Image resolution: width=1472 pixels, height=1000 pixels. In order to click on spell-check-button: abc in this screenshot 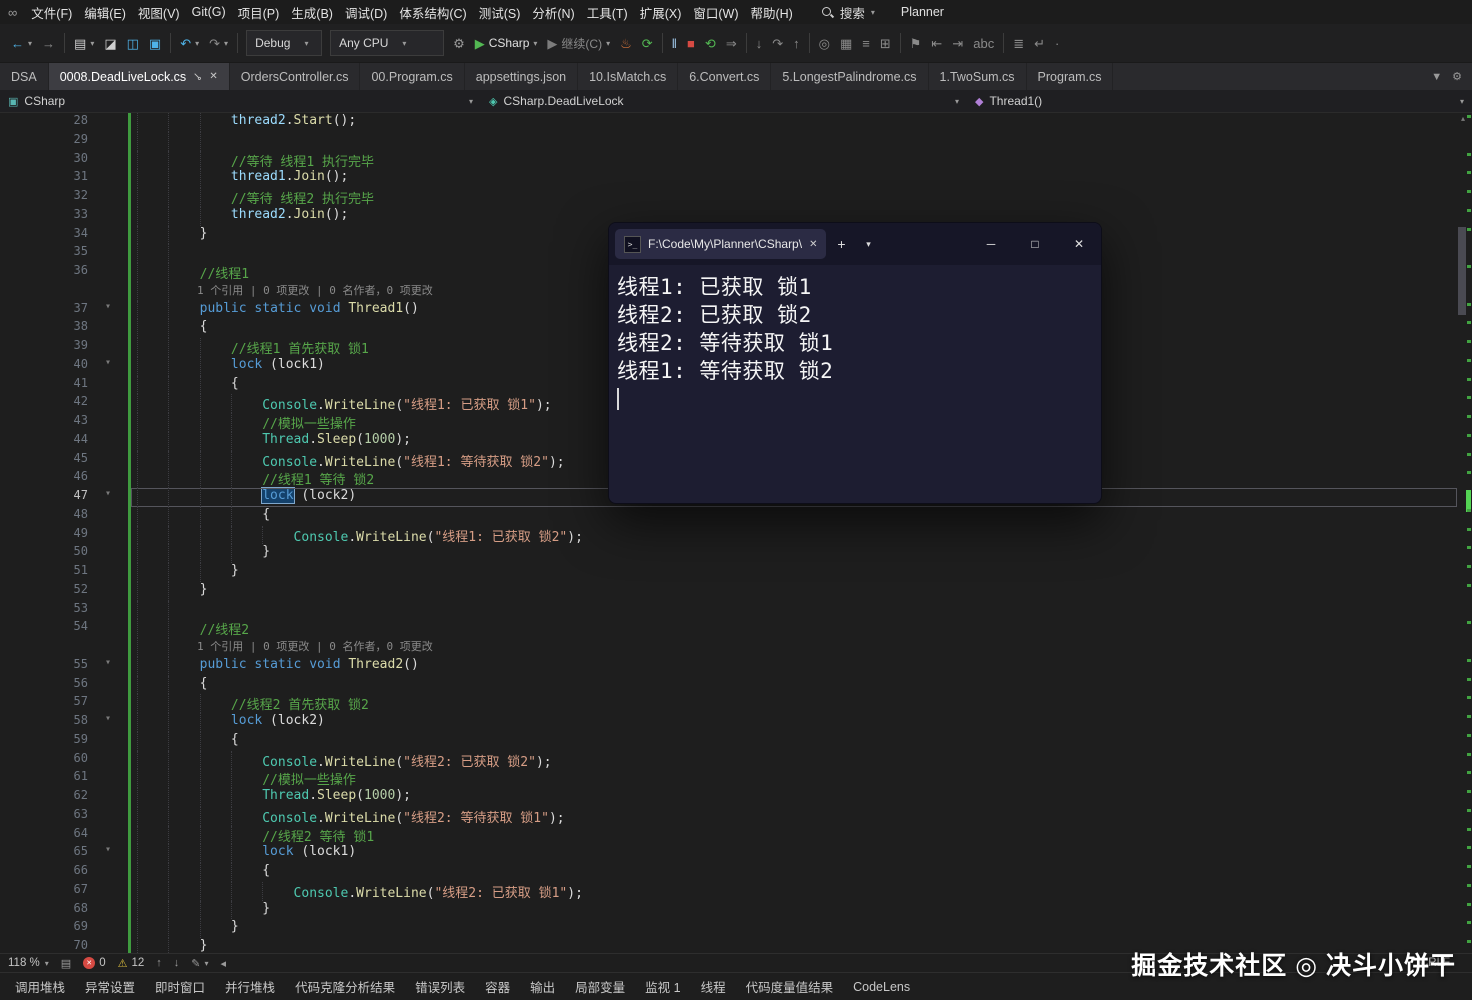, I will do `click(983, 43)`.